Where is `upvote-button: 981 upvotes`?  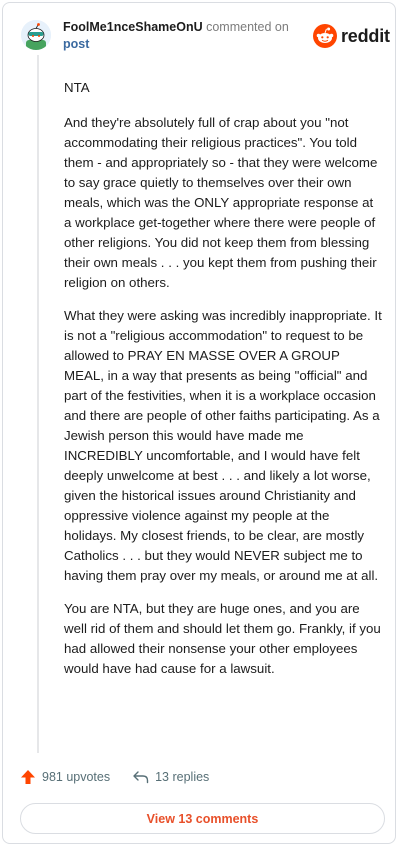 upvote-button: 981 upvotes is located at coordinates (65, 777).